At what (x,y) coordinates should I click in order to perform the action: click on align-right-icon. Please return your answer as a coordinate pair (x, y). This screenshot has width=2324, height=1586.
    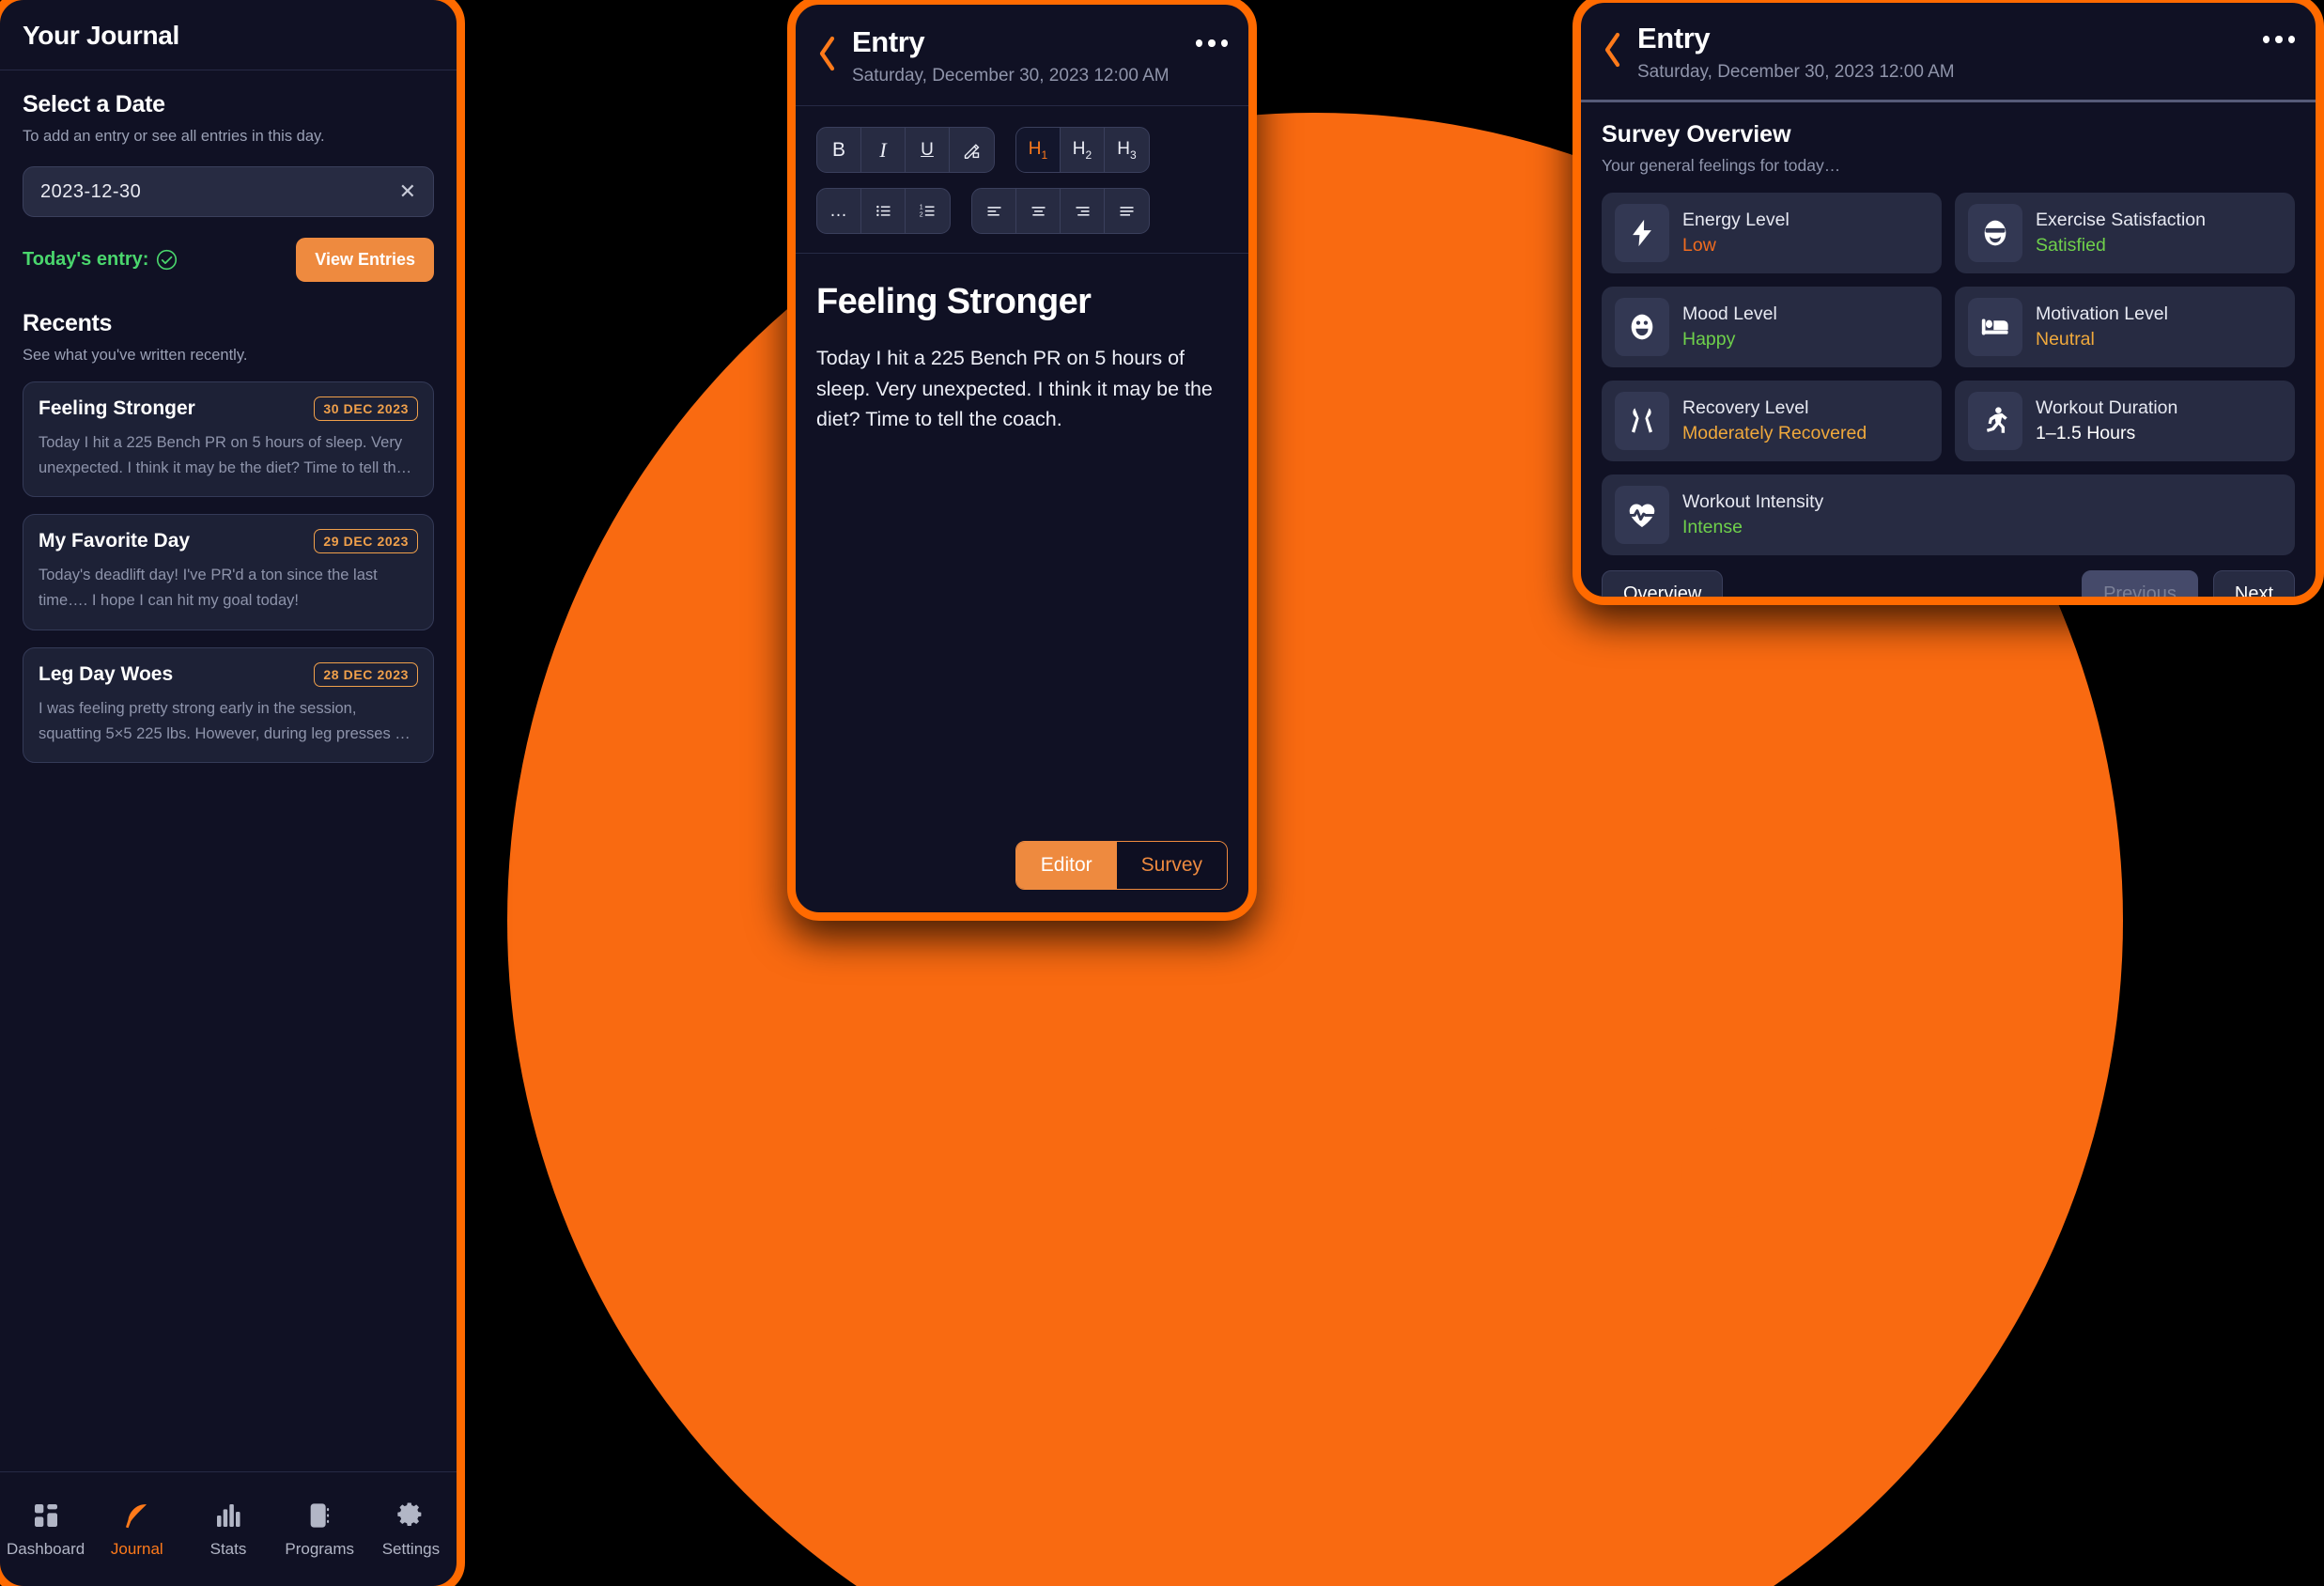
    Looking at the image, I should click on (1083, 211).